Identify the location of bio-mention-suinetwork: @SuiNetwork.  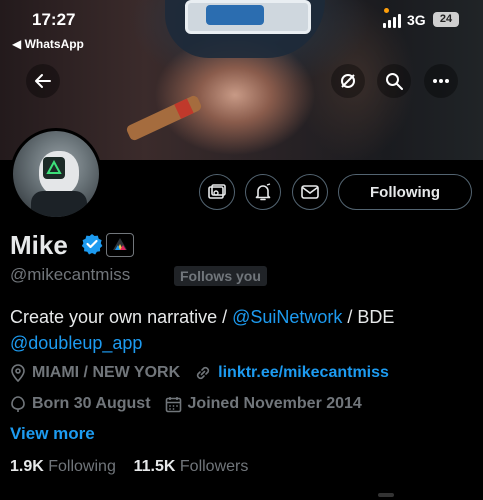
(287, 317).